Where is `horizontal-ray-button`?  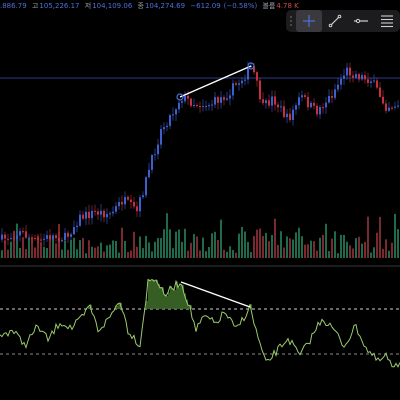
horizontal-ray-button is located at coordinates (361, 21).